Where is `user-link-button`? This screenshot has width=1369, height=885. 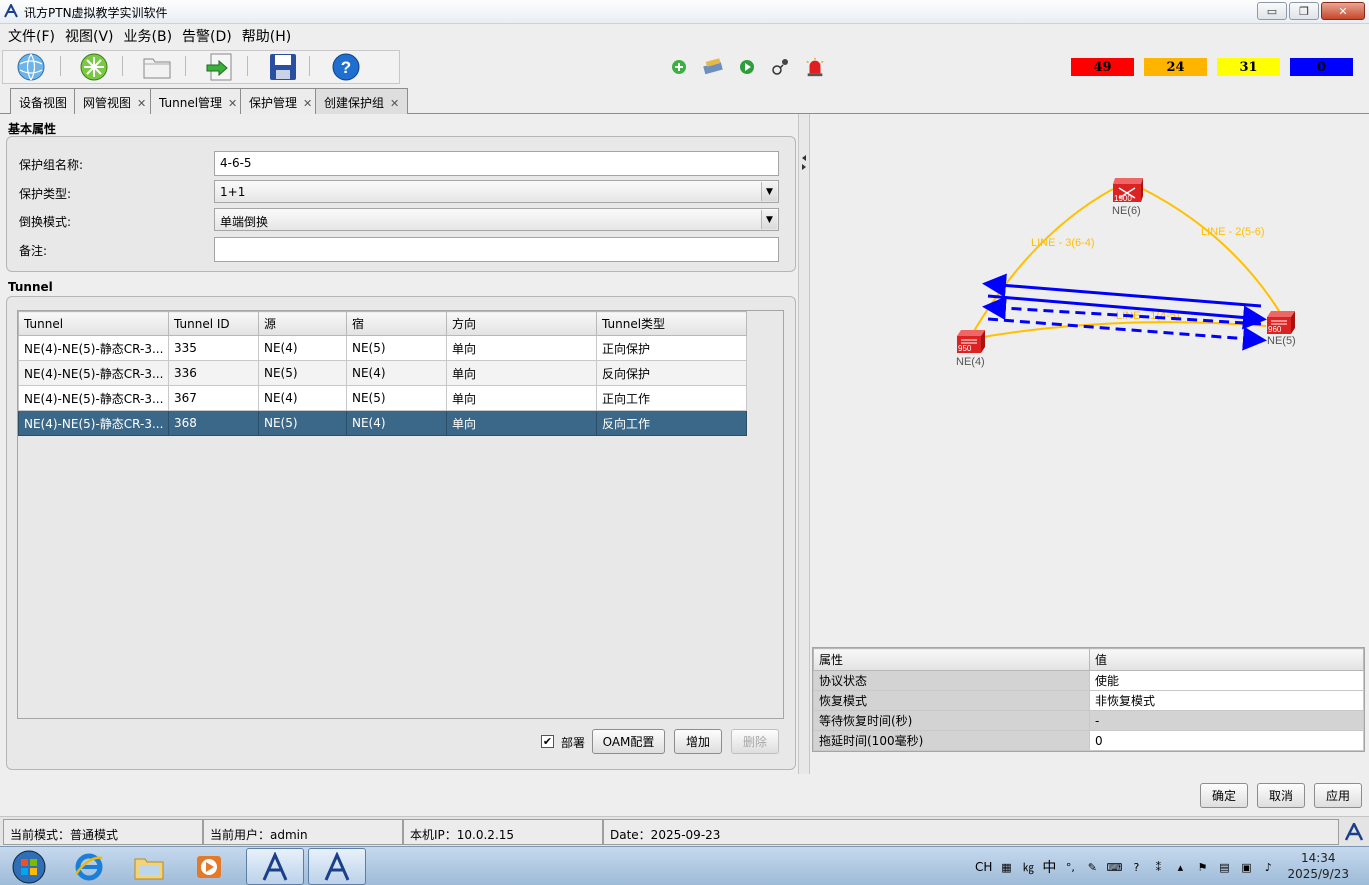 user-link-button is located at coordinates (781, 67).